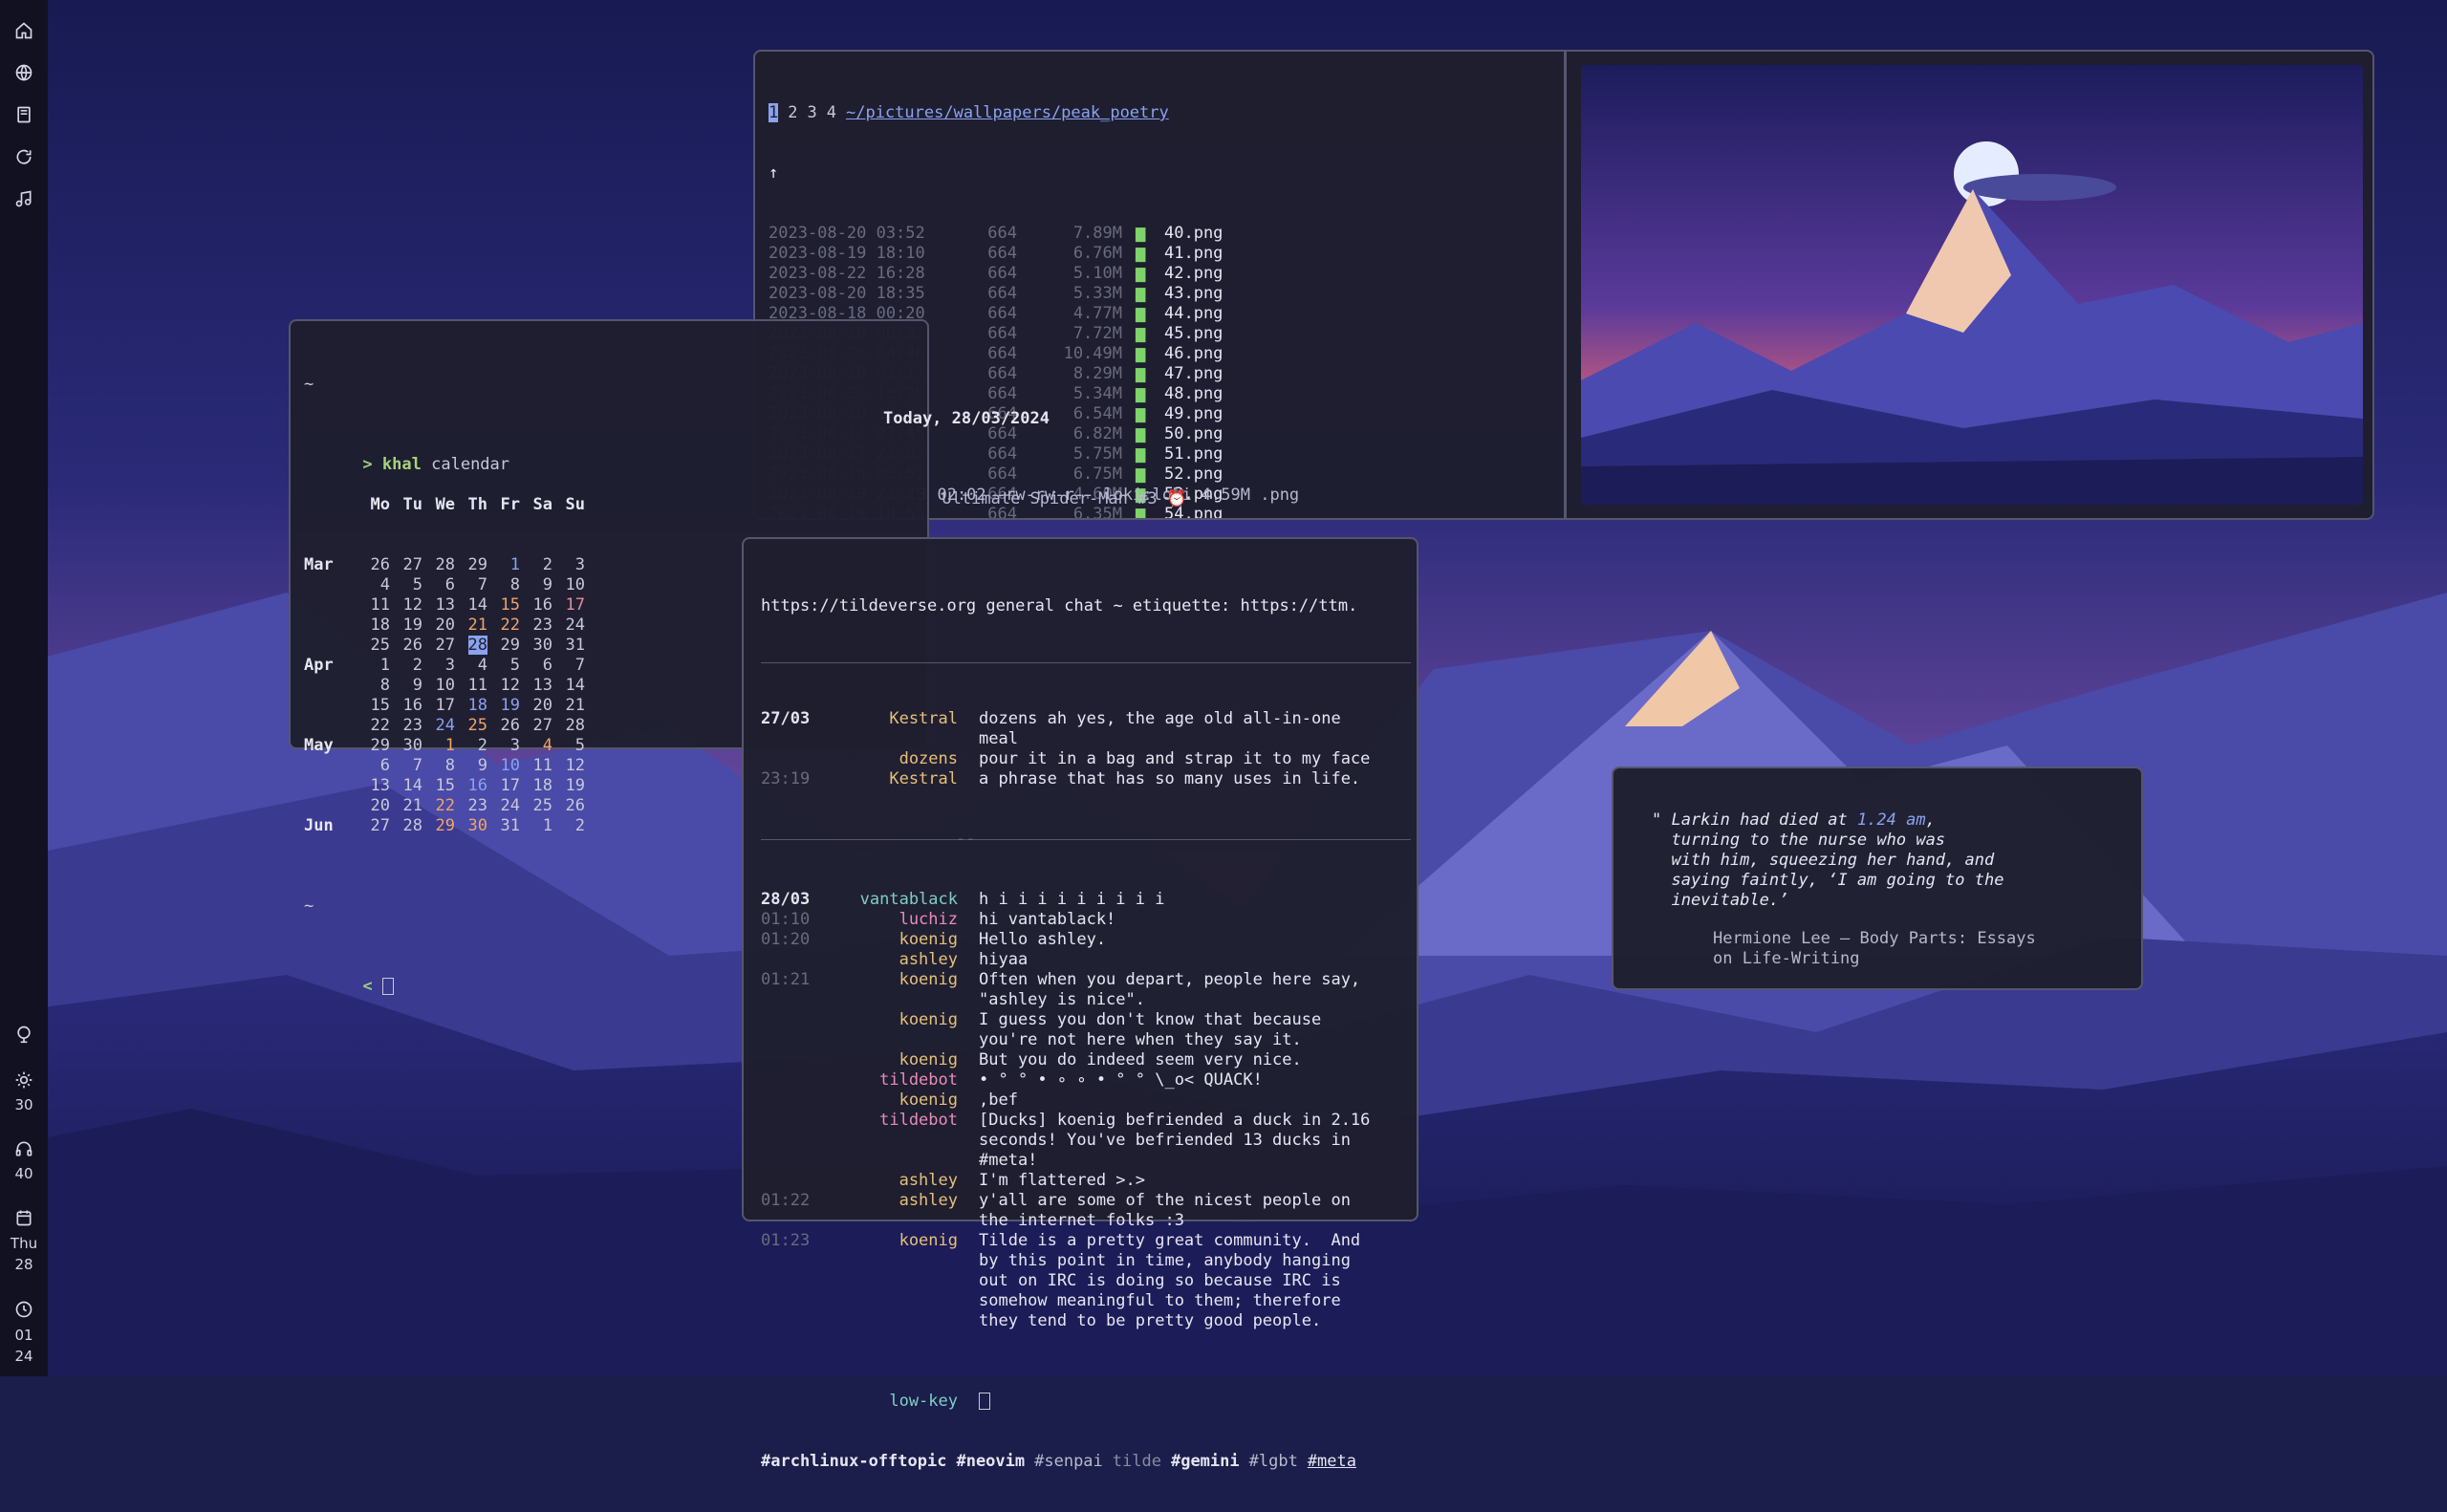 The height and width of the screenshot is (1512, 2447). Describe the element at coordinates (897, 779) in the screenshot. I see `message-nick: Kestral` at that location.